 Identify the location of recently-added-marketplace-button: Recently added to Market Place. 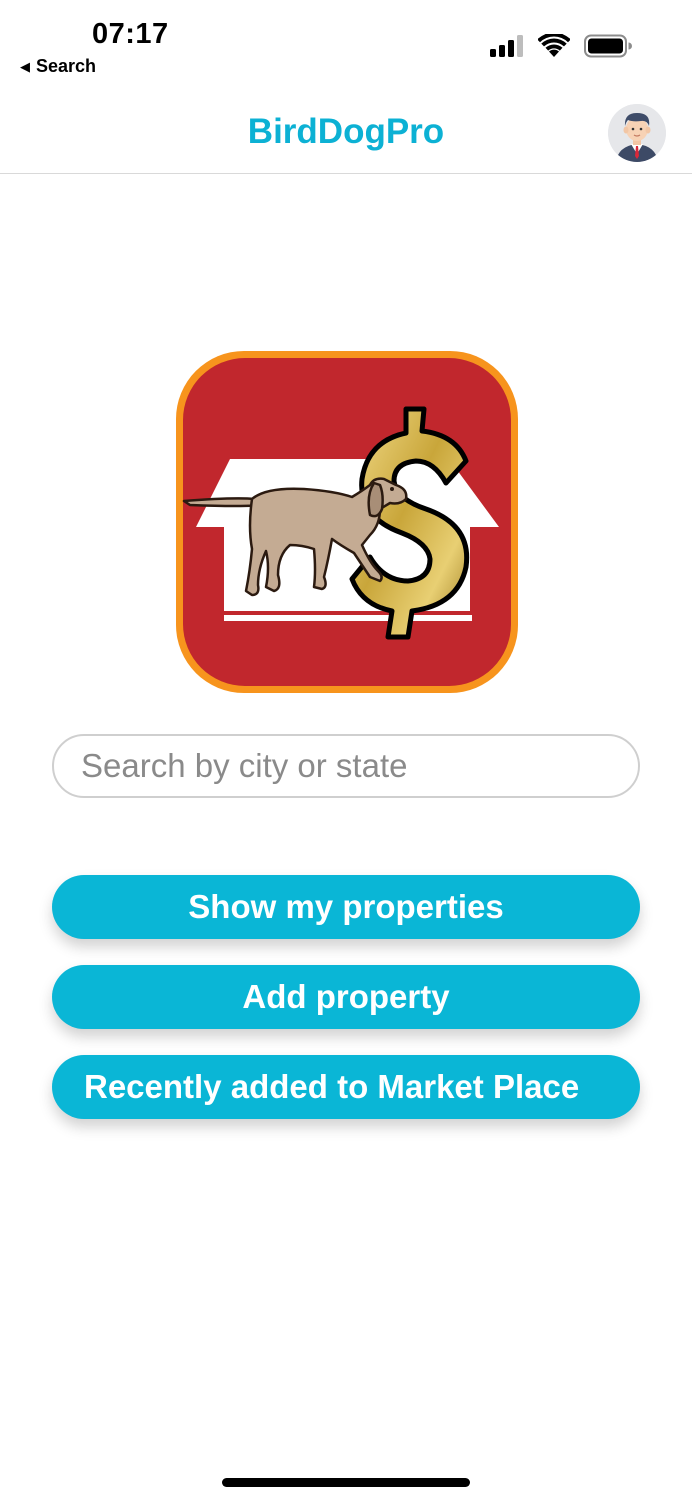
(346, 1087).